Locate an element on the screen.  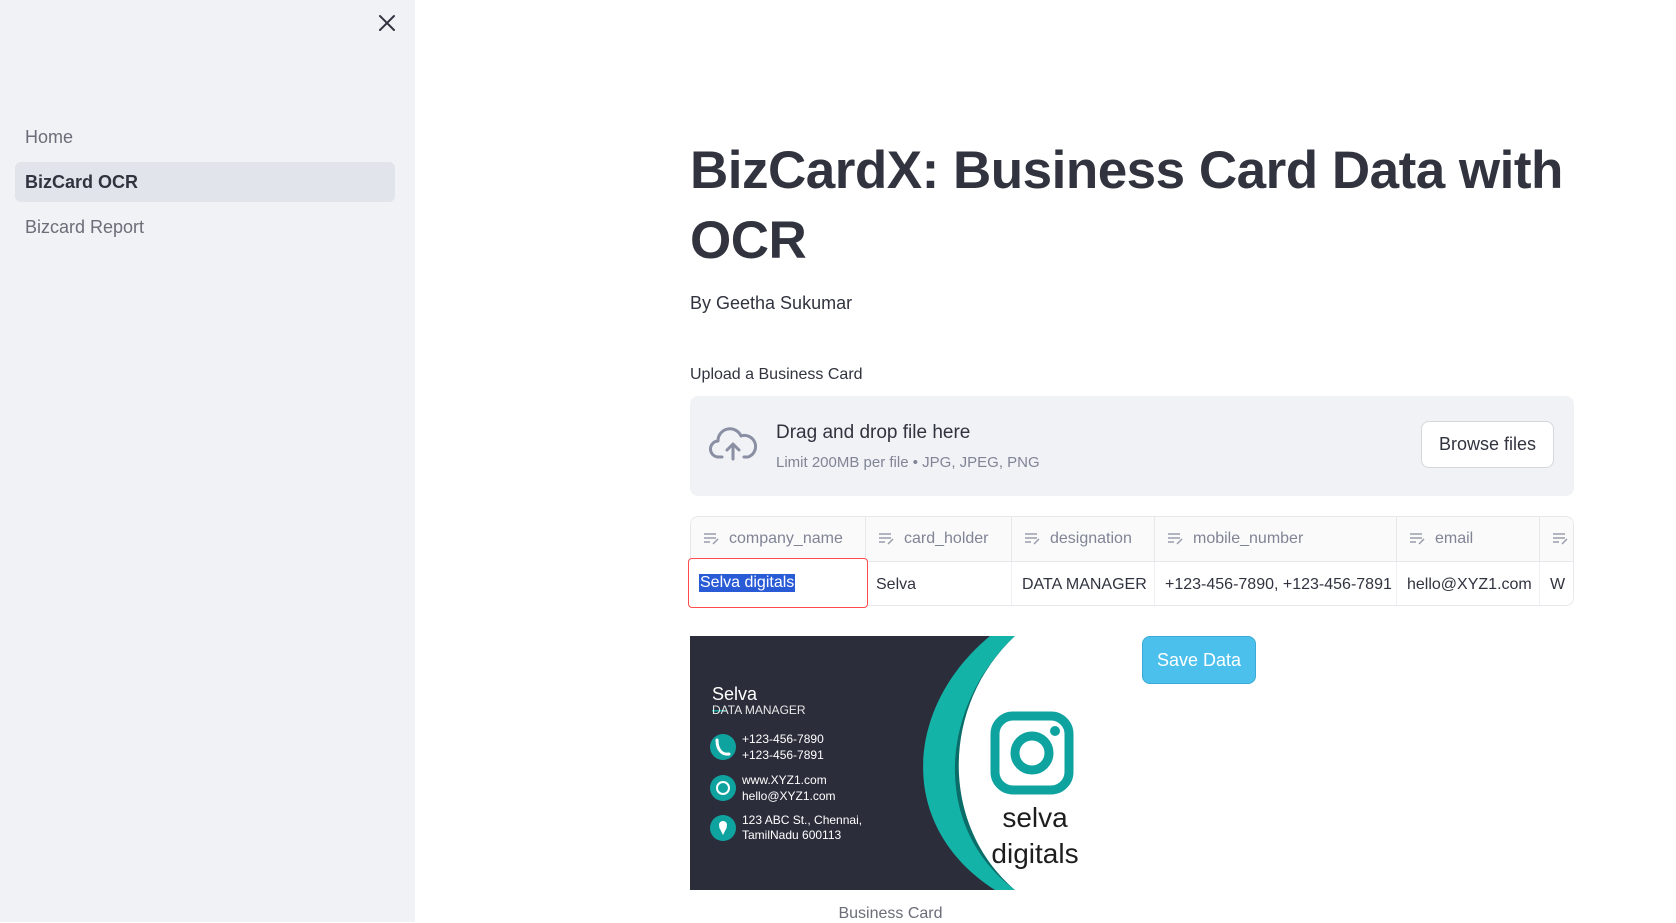
card-brand-line-1: selva is located at coordinates (1035, 817).